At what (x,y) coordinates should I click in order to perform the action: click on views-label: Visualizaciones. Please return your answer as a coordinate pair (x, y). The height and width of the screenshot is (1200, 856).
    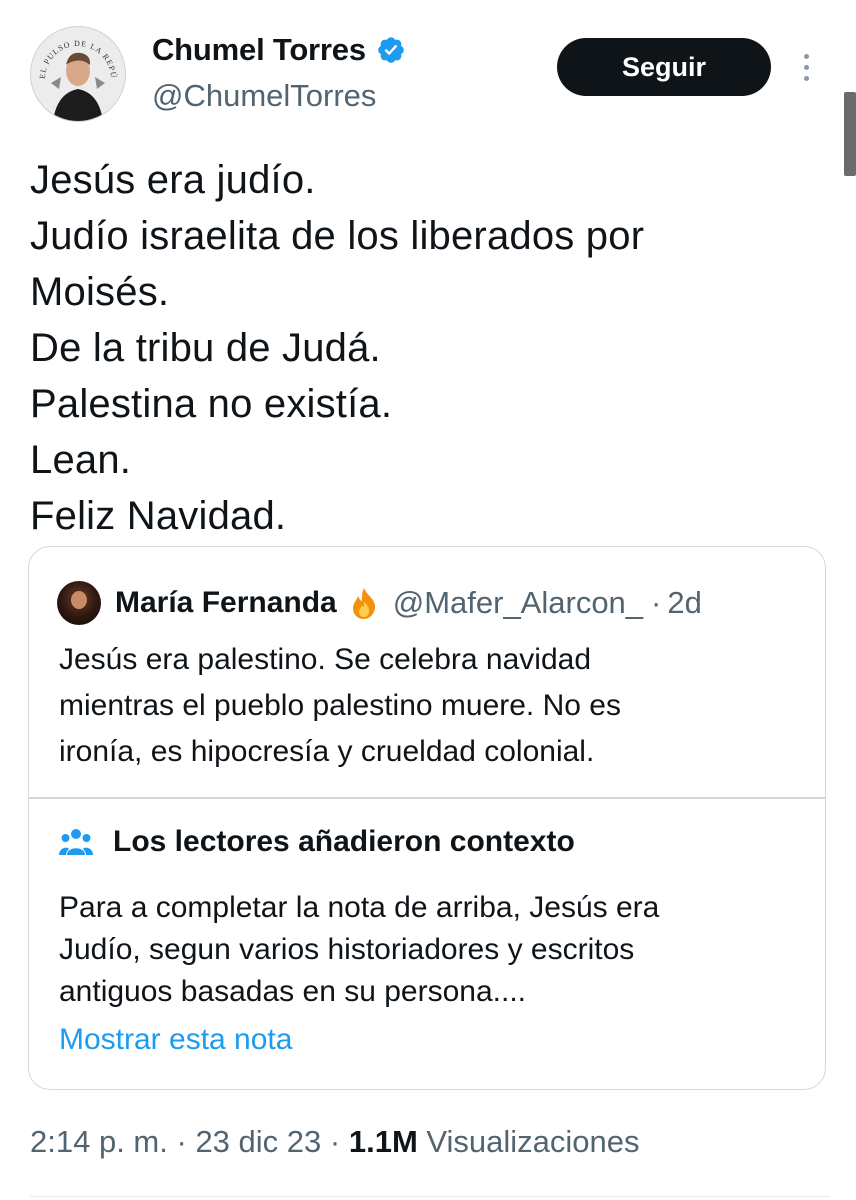
    Looking at the image, I should click on (533, 1141).